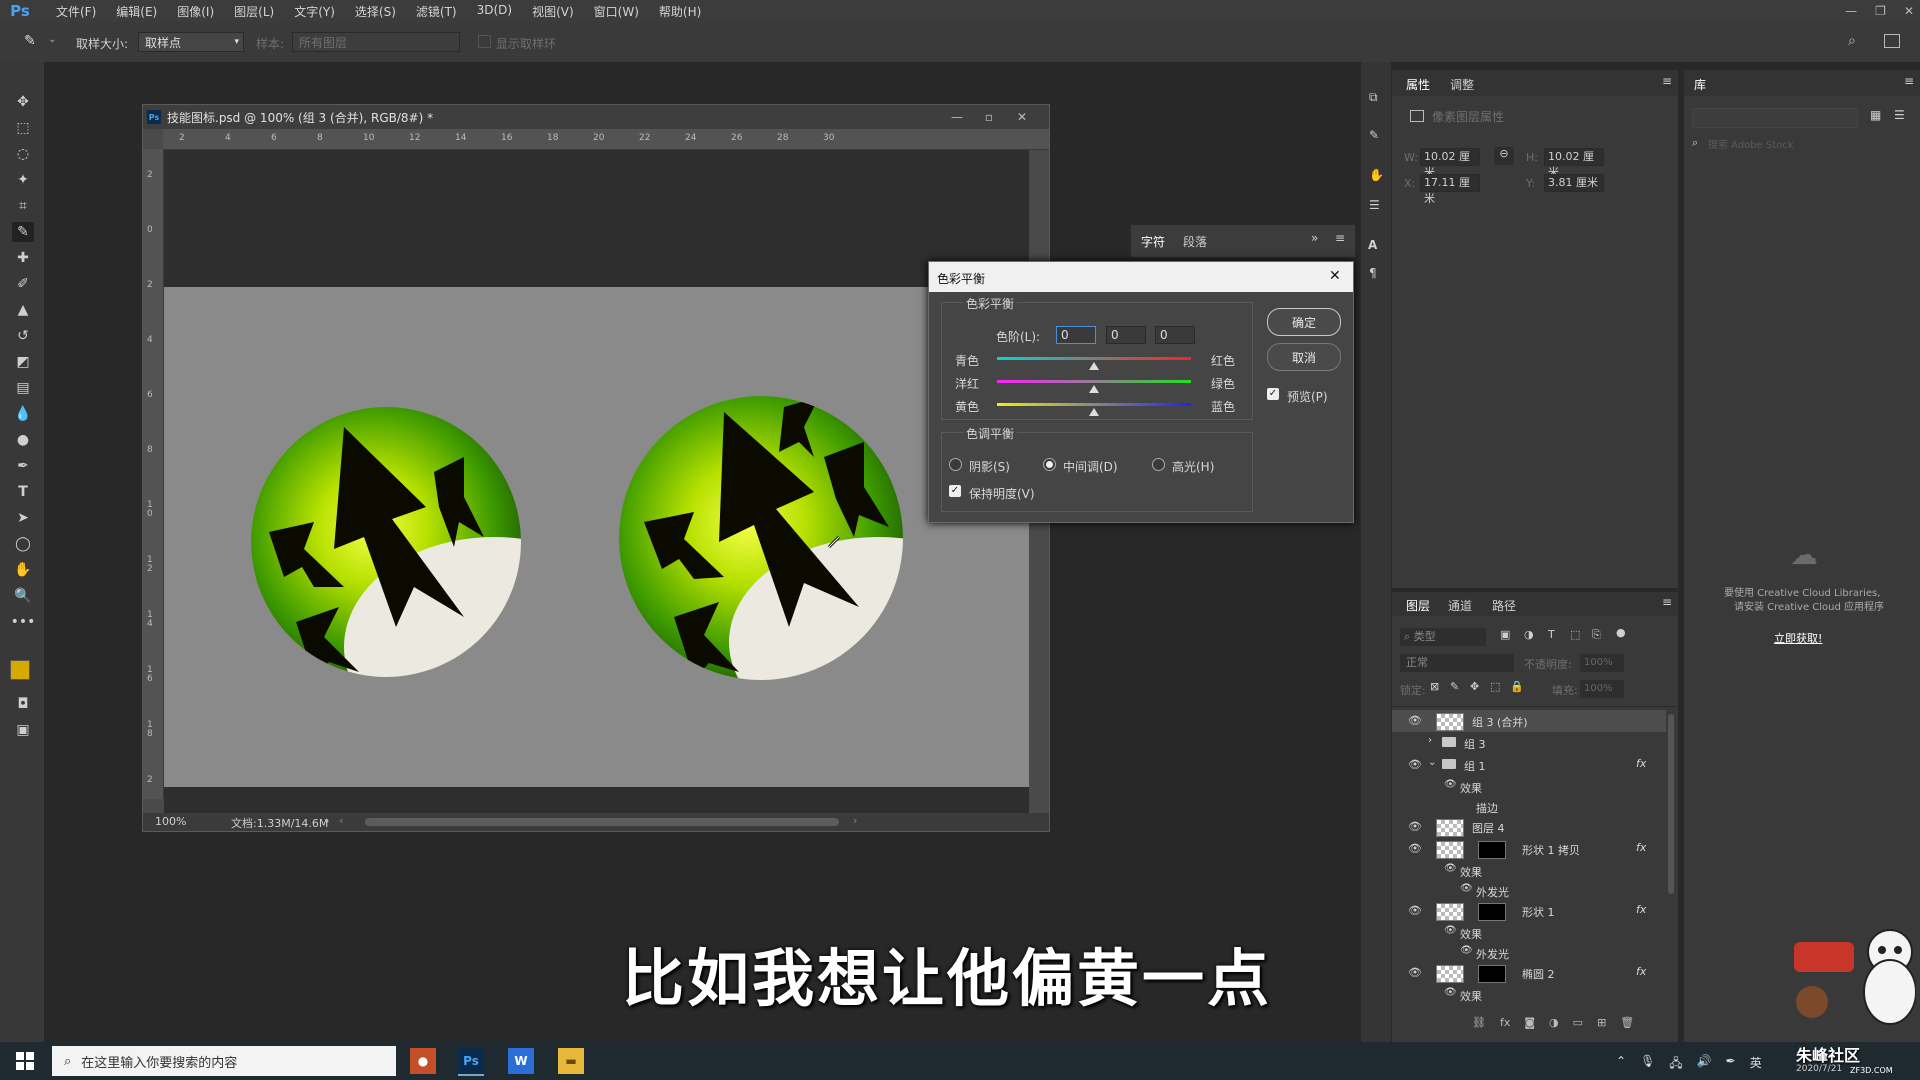 The height and width of the screenshot is (1080, 1920). Describe the element at coordinates (1049, 464) in the screenshot. I see `radio-midtones` at that location.